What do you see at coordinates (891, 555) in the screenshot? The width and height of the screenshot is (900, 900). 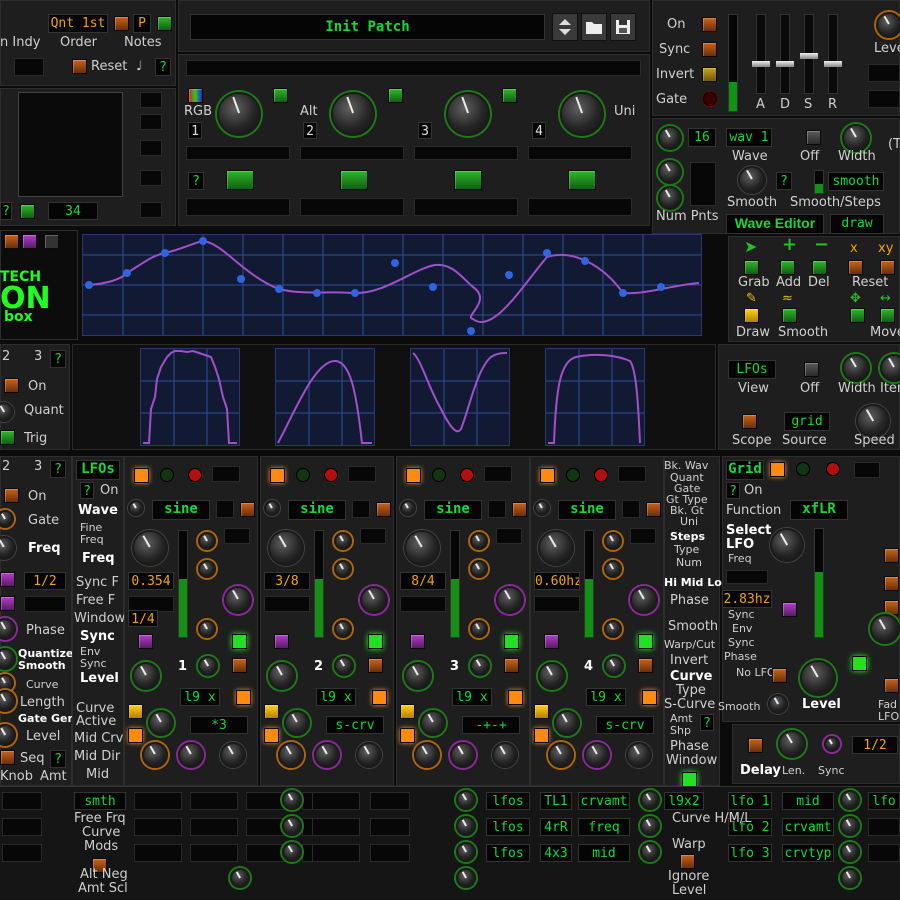 I see `grid-btn-a` at bounding box center [891, 555].